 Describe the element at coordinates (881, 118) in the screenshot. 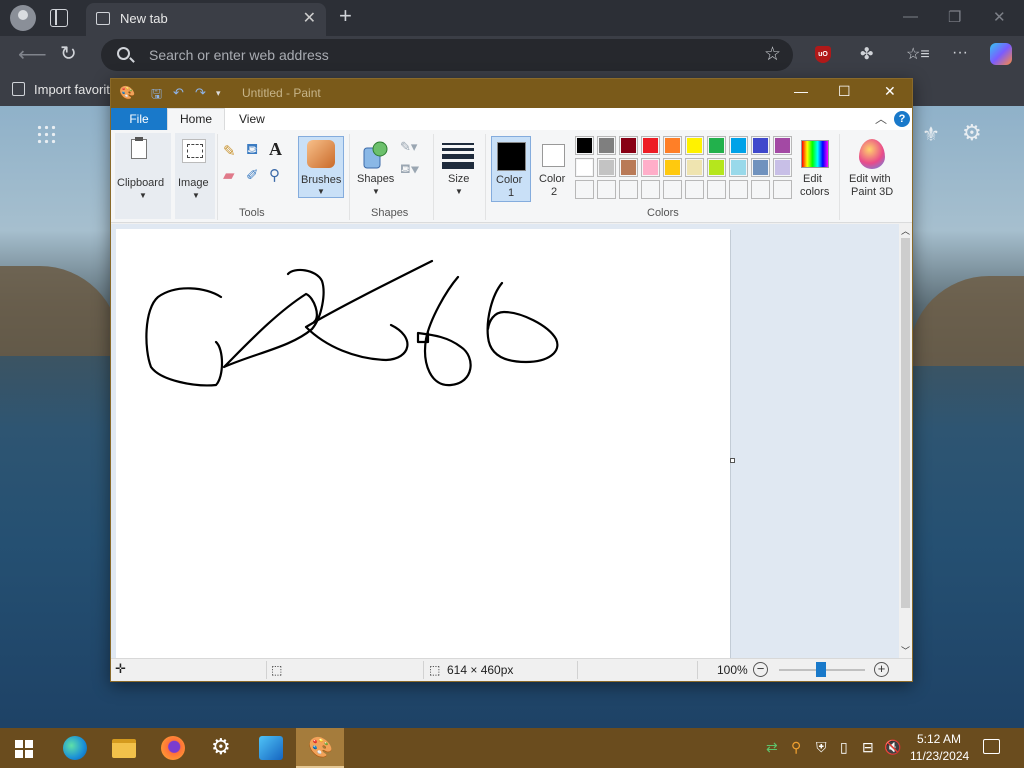

I see `minimize-ribbon-icon: ︿` at that location.